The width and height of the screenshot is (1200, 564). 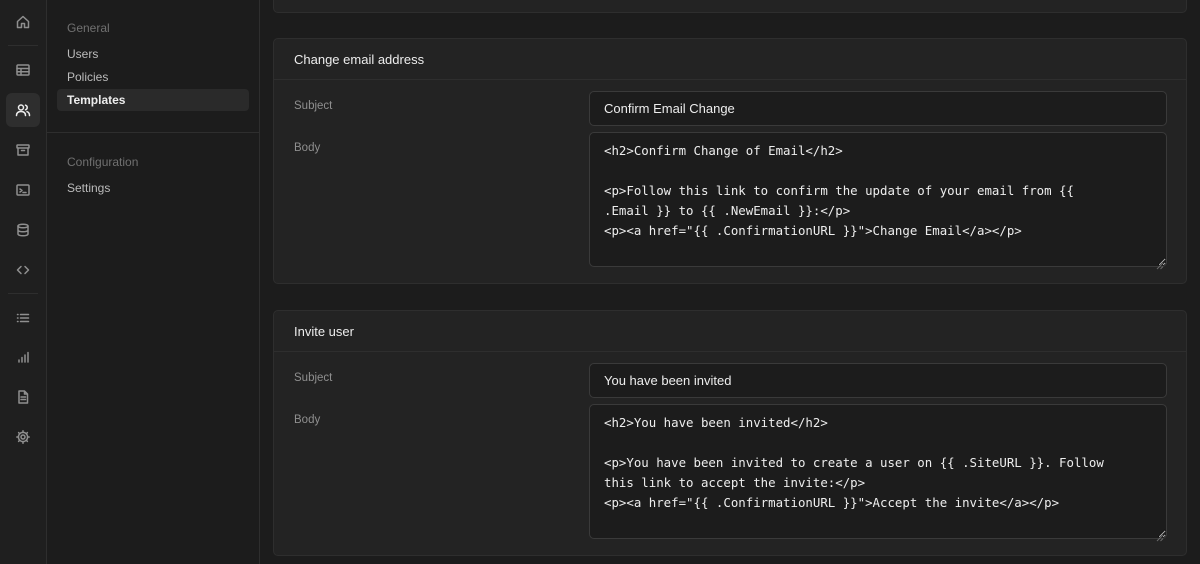 What do you see at coordinates (23, 230) in the screenshot?
I see `database-icon` at bounding box center [23, 230].